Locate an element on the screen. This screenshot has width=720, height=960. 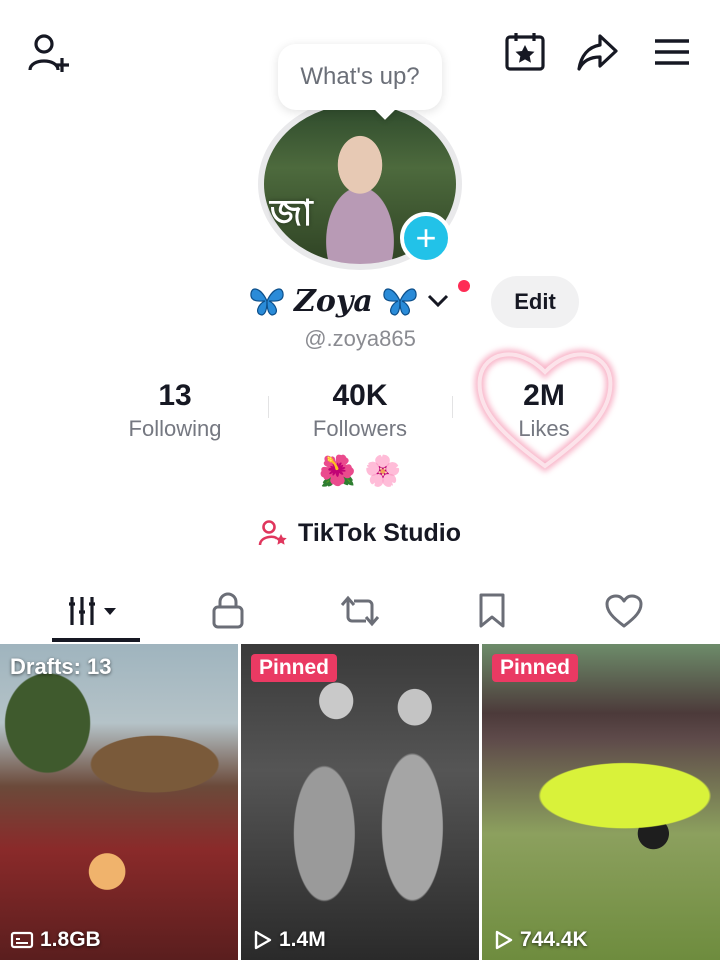
tab-favorites is located at coordinates (492, 611).